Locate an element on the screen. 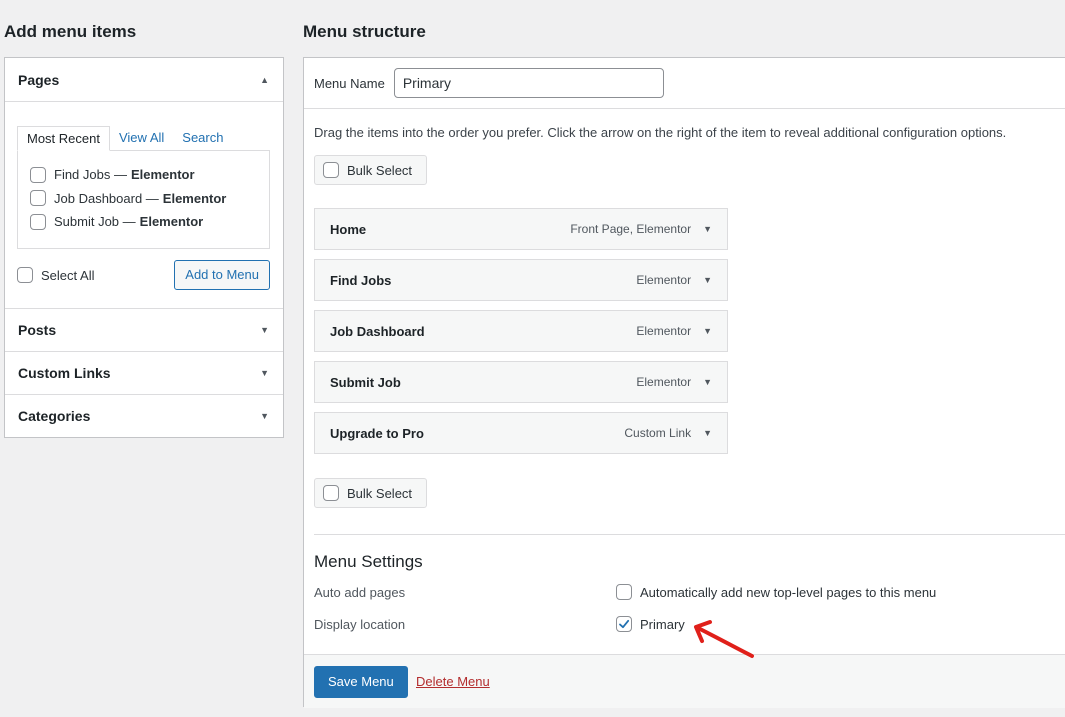 This screenshot has width=1065, height=717. menu-item-type: Custom Link is located at coordinates (658, 433).